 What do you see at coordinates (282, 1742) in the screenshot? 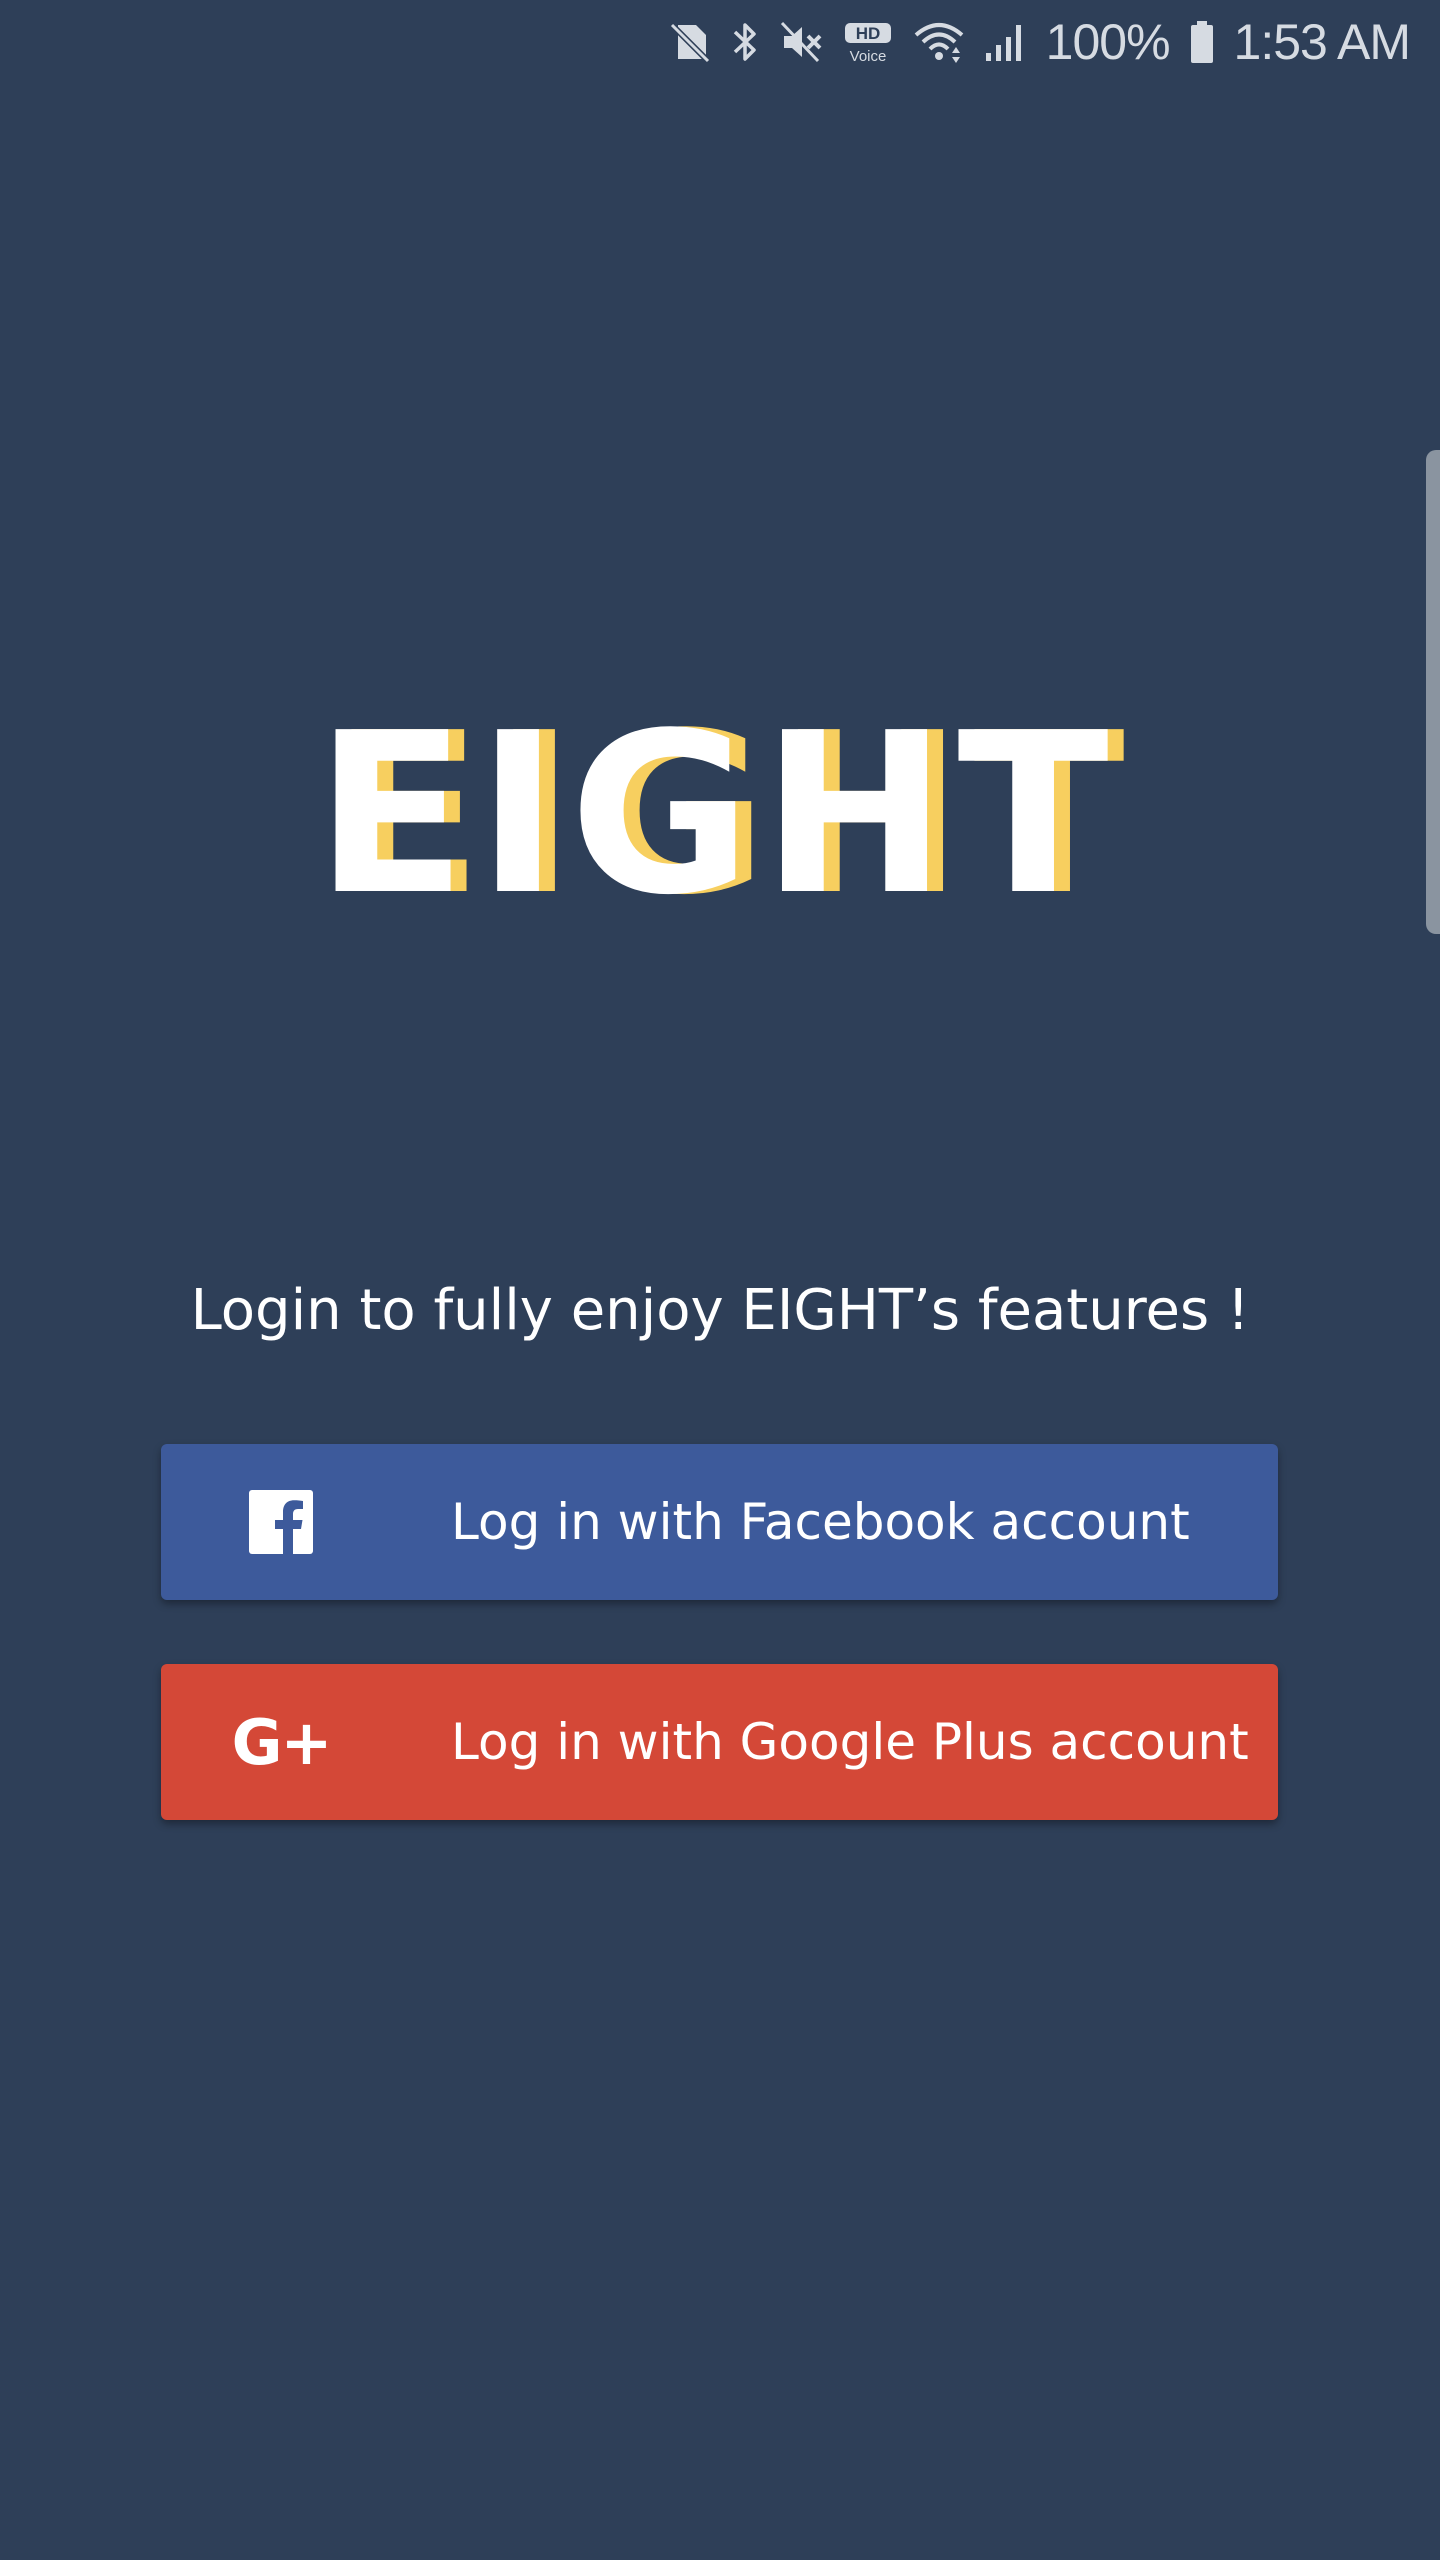
I see `google-plus-icon: G+` at bounding box center [282, 1742].